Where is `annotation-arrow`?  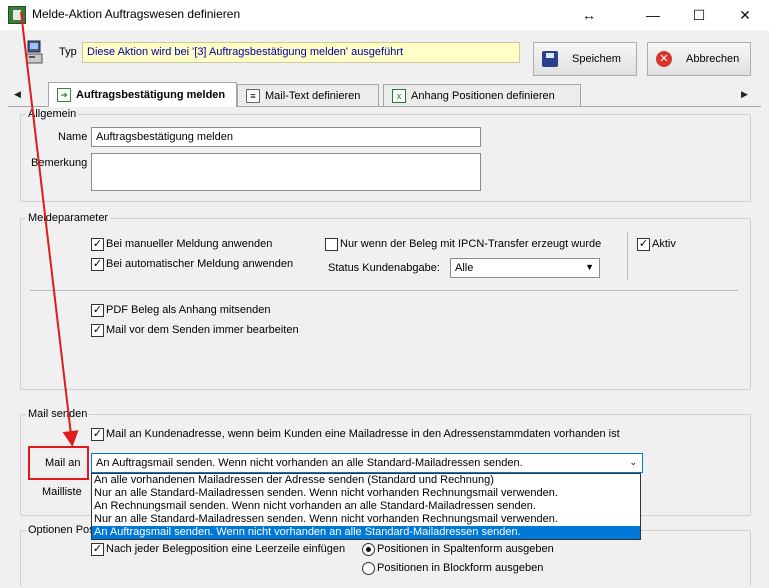 annotation-arrow is located at coordinates (49, 229).